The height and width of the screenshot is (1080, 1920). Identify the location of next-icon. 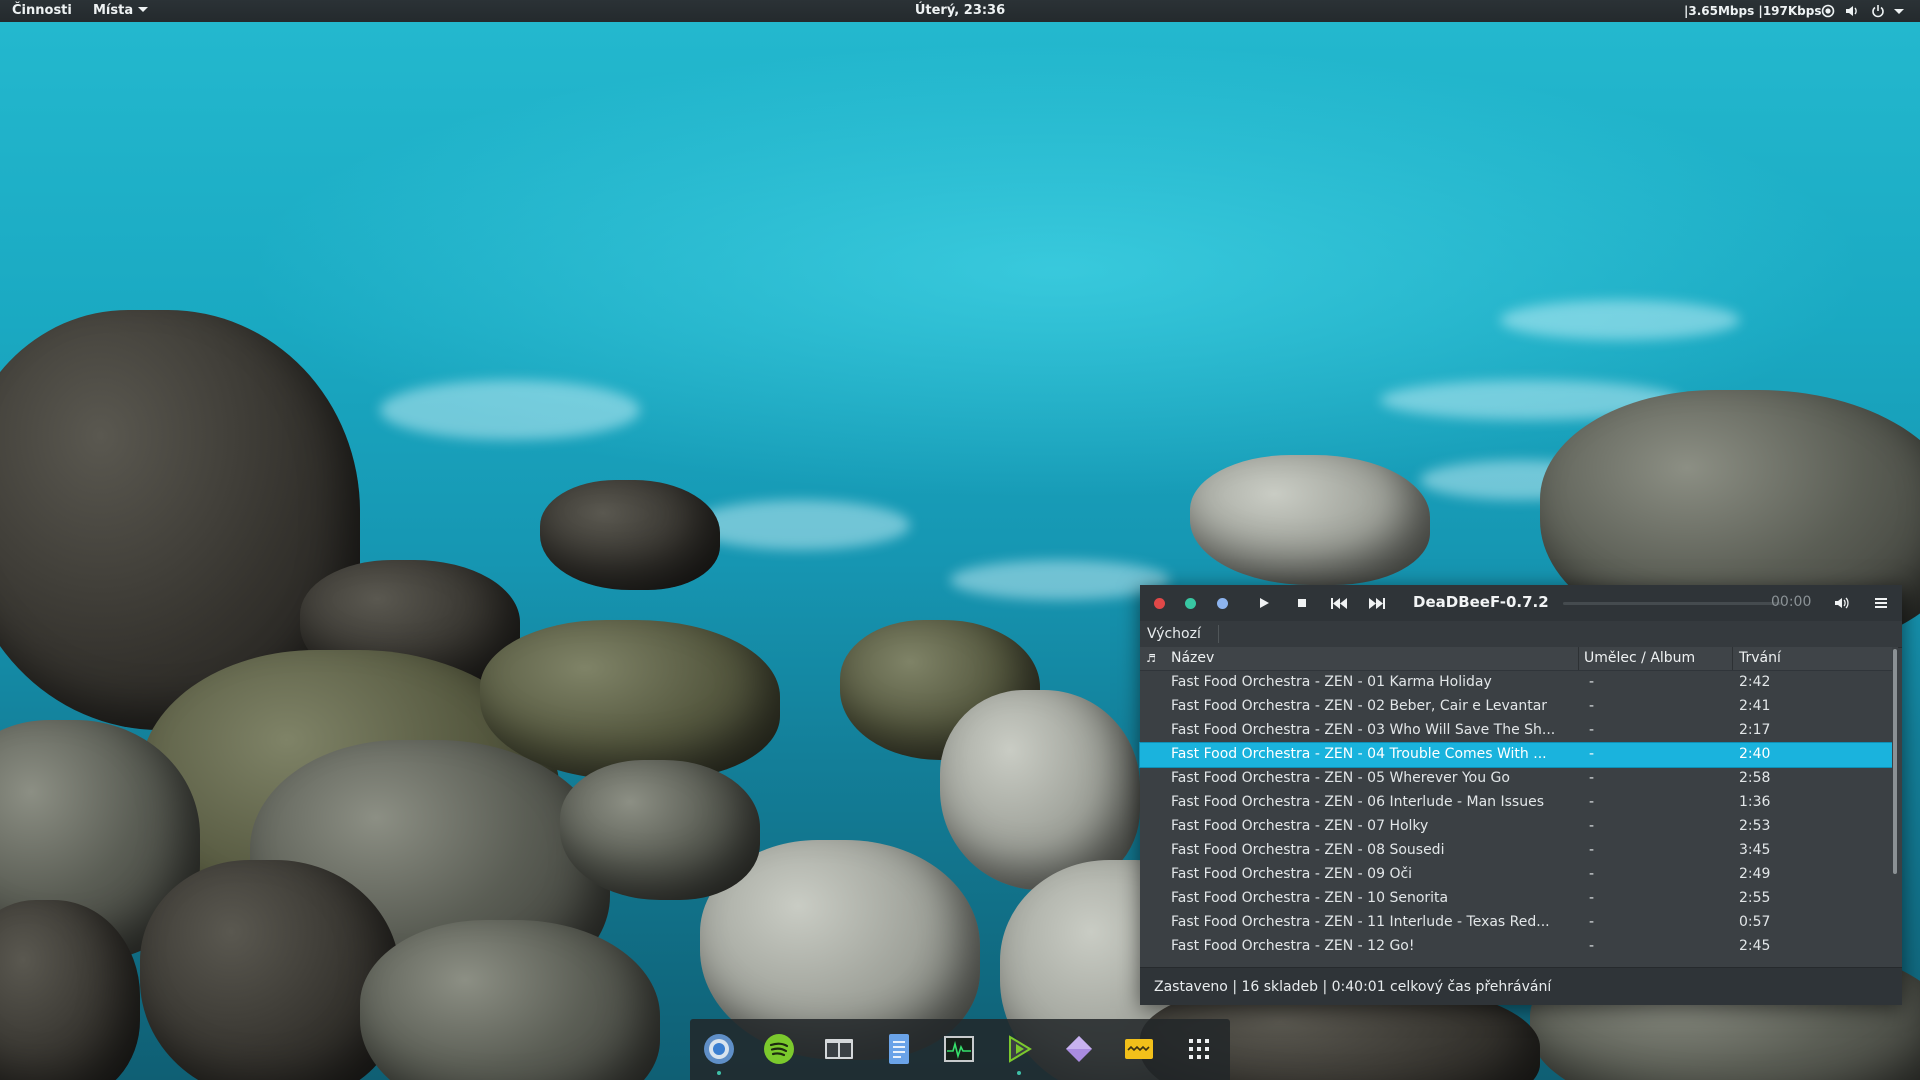
(1377, 603).